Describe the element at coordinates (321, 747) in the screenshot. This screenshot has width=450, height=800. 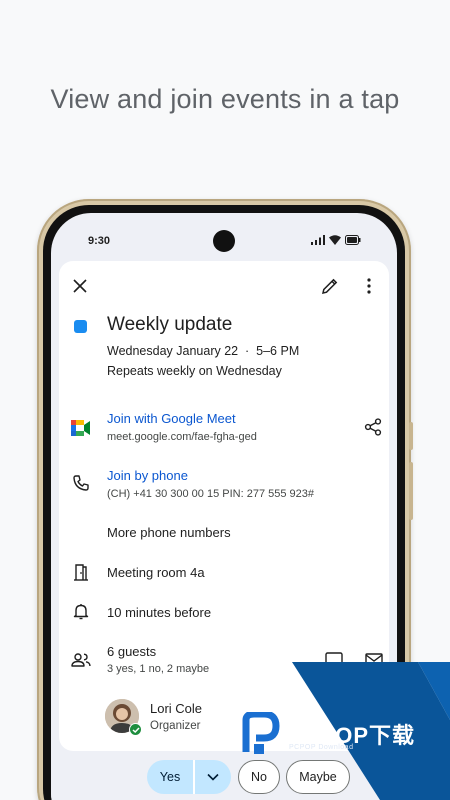
I see `watermark-sub: PCPOP Download` at that location.